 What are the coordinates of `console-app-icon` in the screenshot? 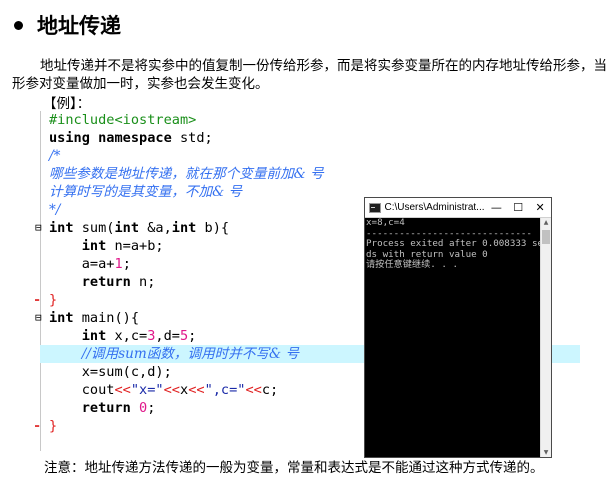 It's located at (375, 207).